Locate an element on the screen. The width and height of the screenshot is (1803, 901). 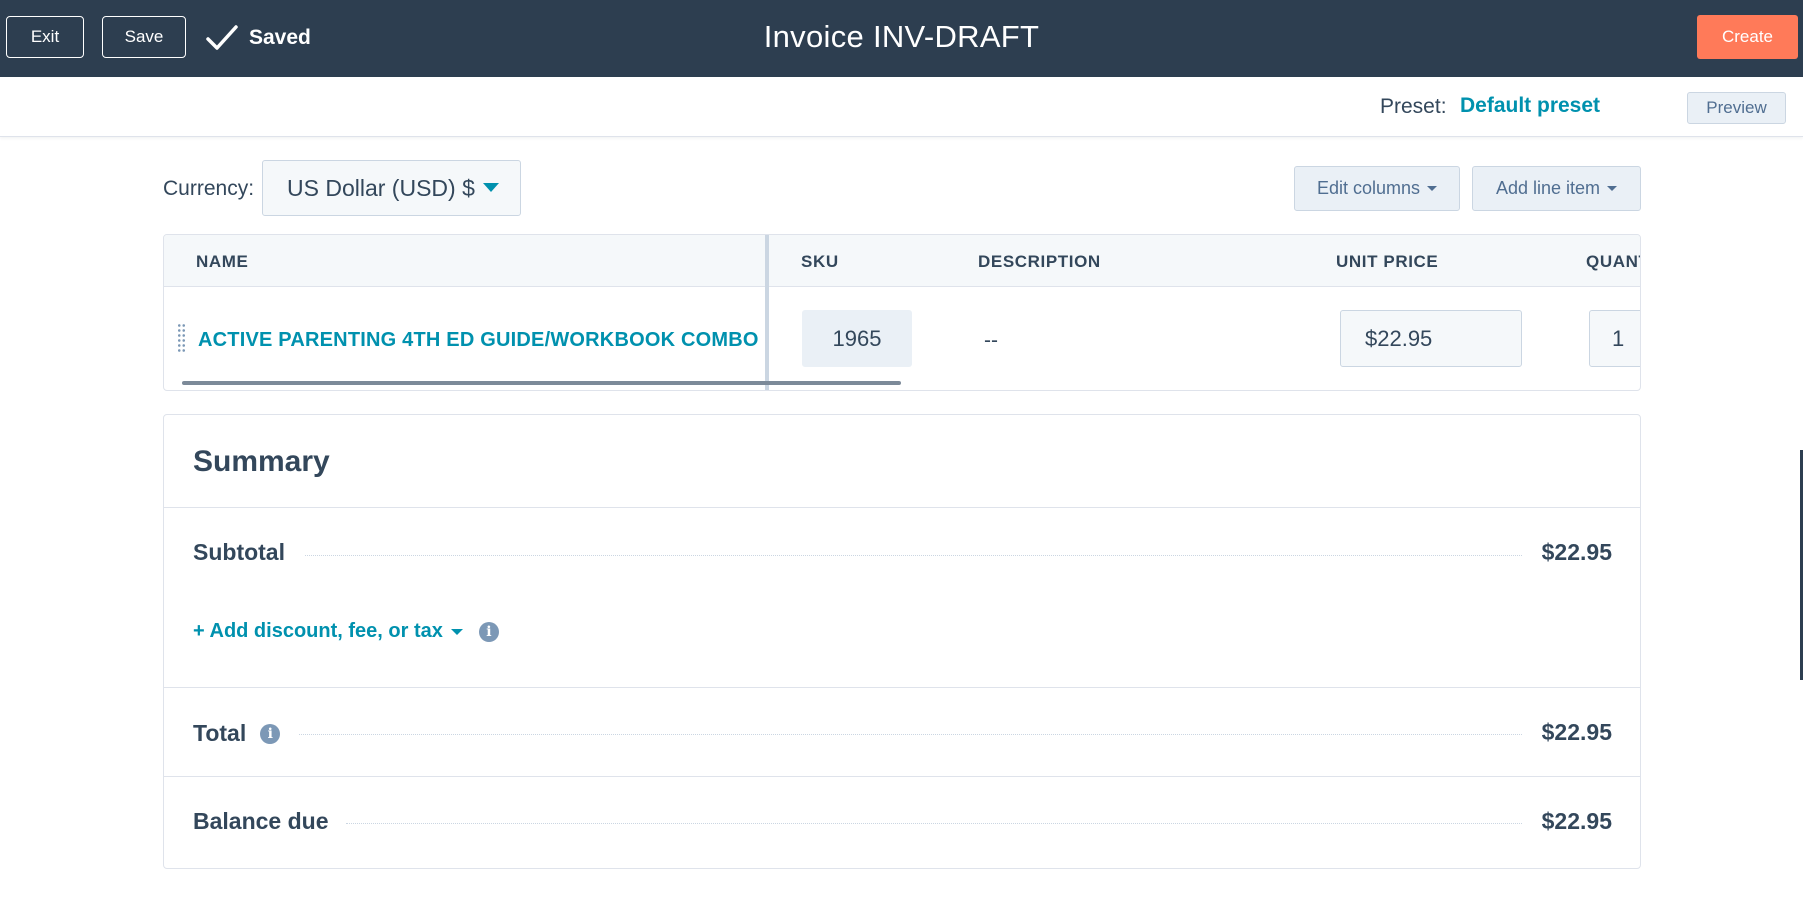
unit-price-input: $22.95 is located at coordinates (1431, 338).